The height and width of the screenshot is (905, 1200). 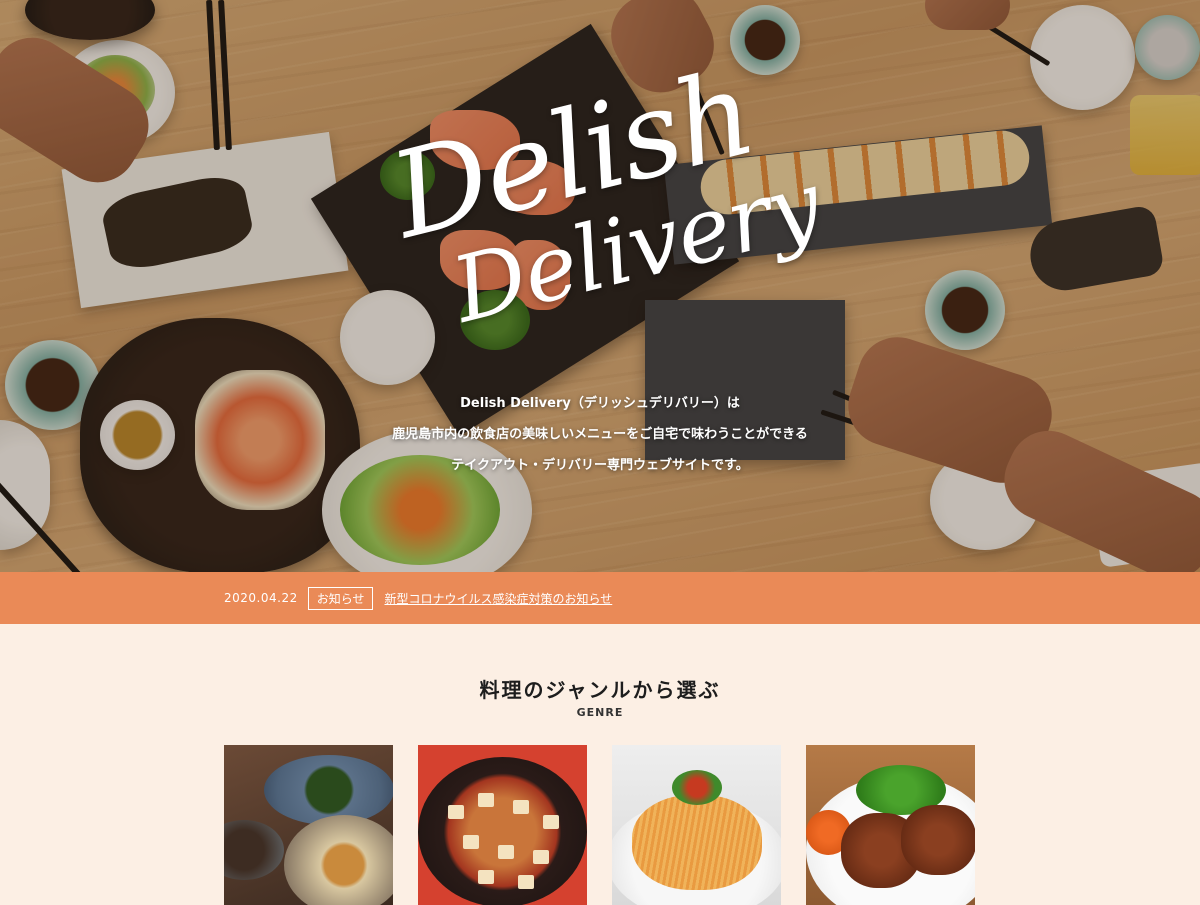 What do you see at coordinates (619, 193) in the screenshot?
I see `site-logo: Delish Delivery` at bounding box center [619, 193].